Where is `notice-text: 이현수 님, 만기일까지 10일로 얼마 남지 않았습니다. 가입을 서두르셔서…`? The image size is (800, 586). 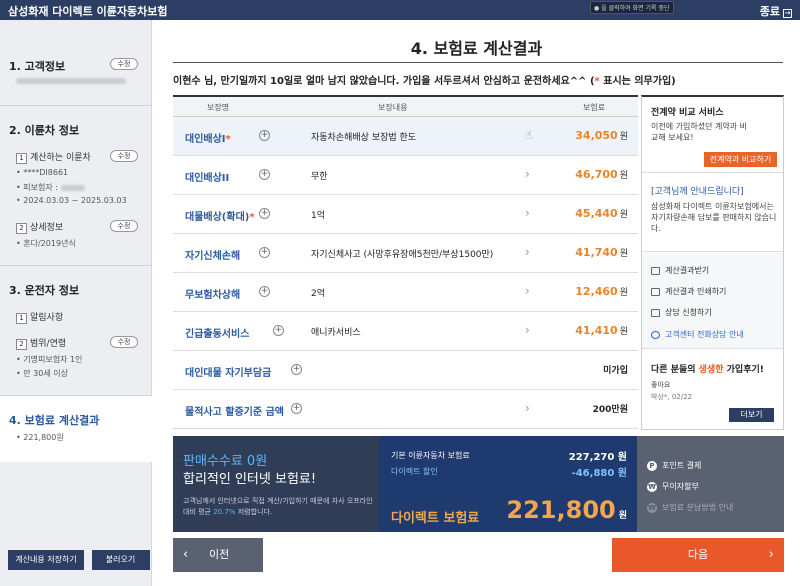 notice-text: 이현수 님, 만기일까지 10일로 얼마 남지 않았습니다. 가입을 서두르셔서… is located at coordinates (384, 81).